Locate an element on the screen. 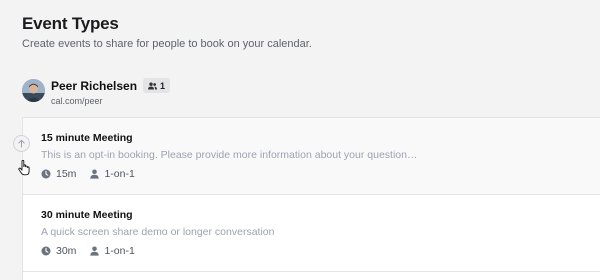 The image size is (600, 280). duration-badge: 15m is located at coordinates (58, 174).